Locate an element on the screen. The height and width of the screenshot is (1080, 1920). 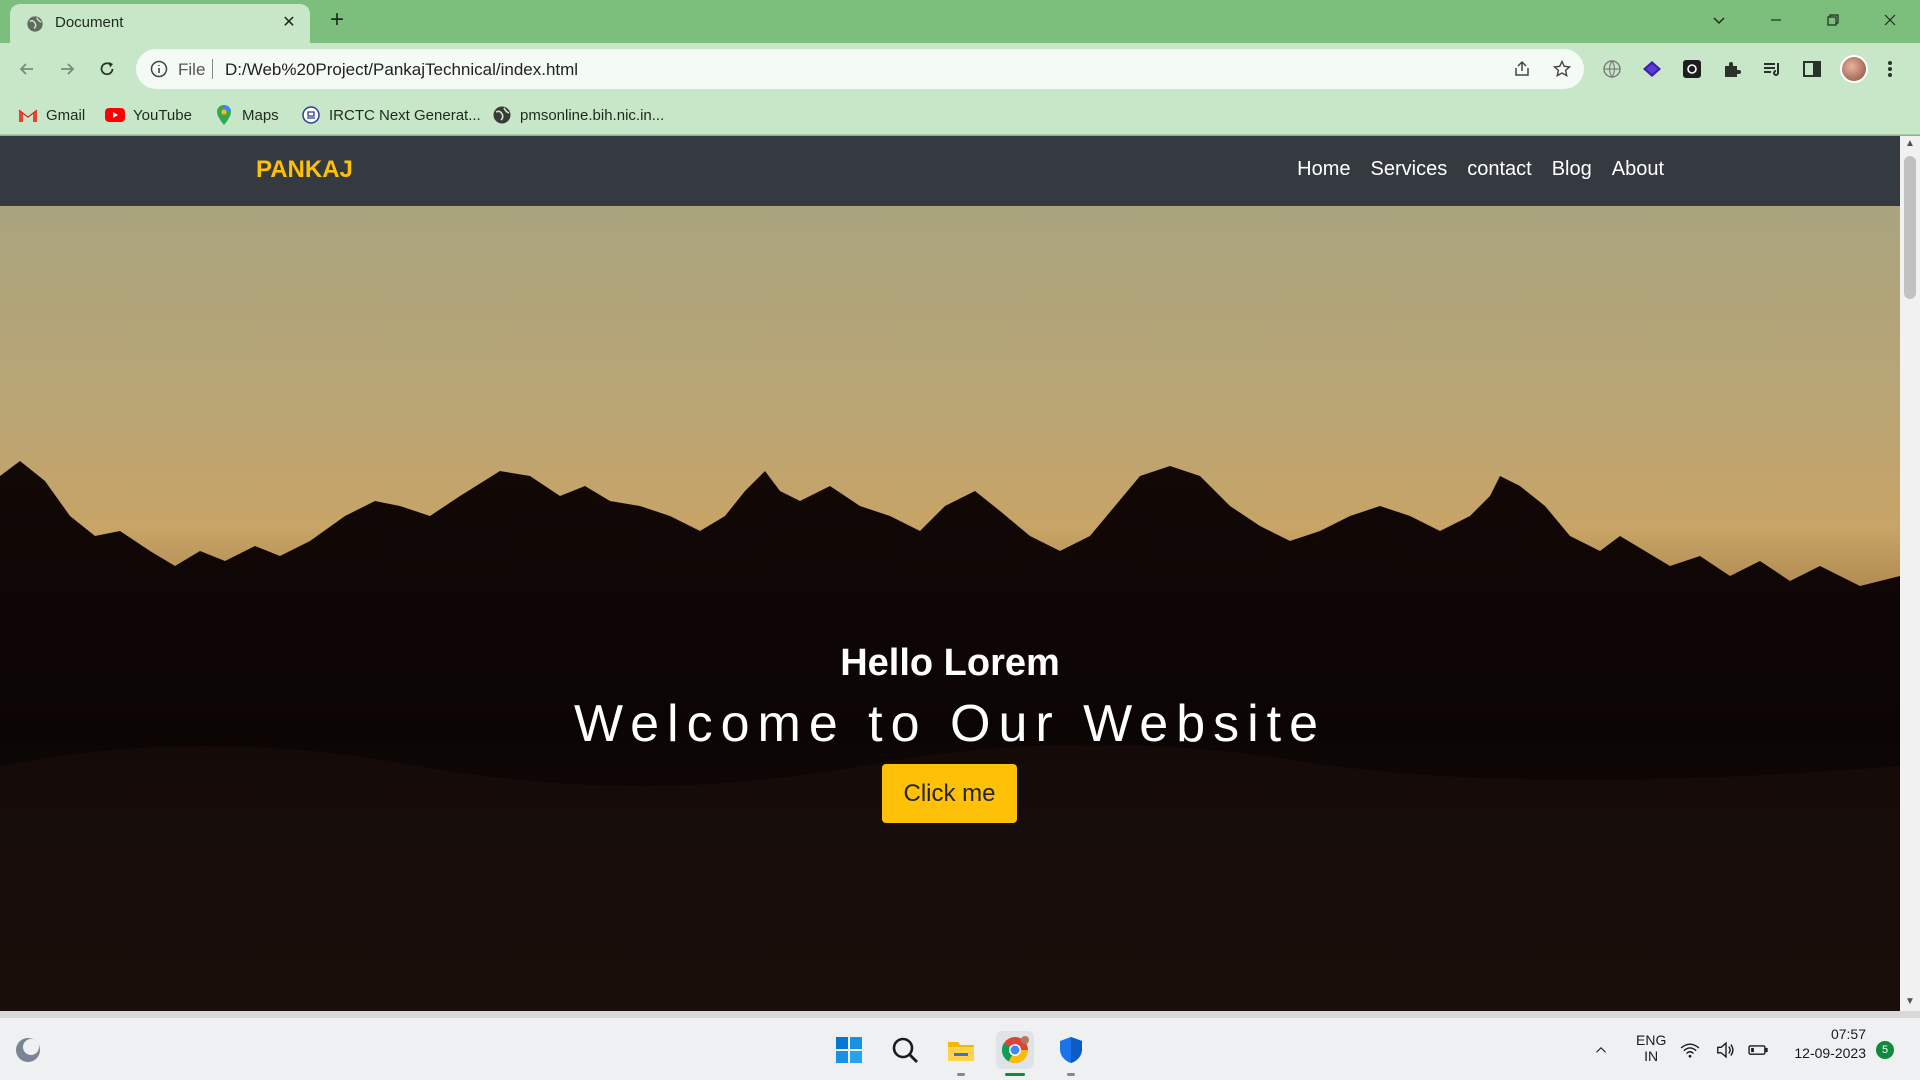
restore-button is located at coordinates (1833, 20).